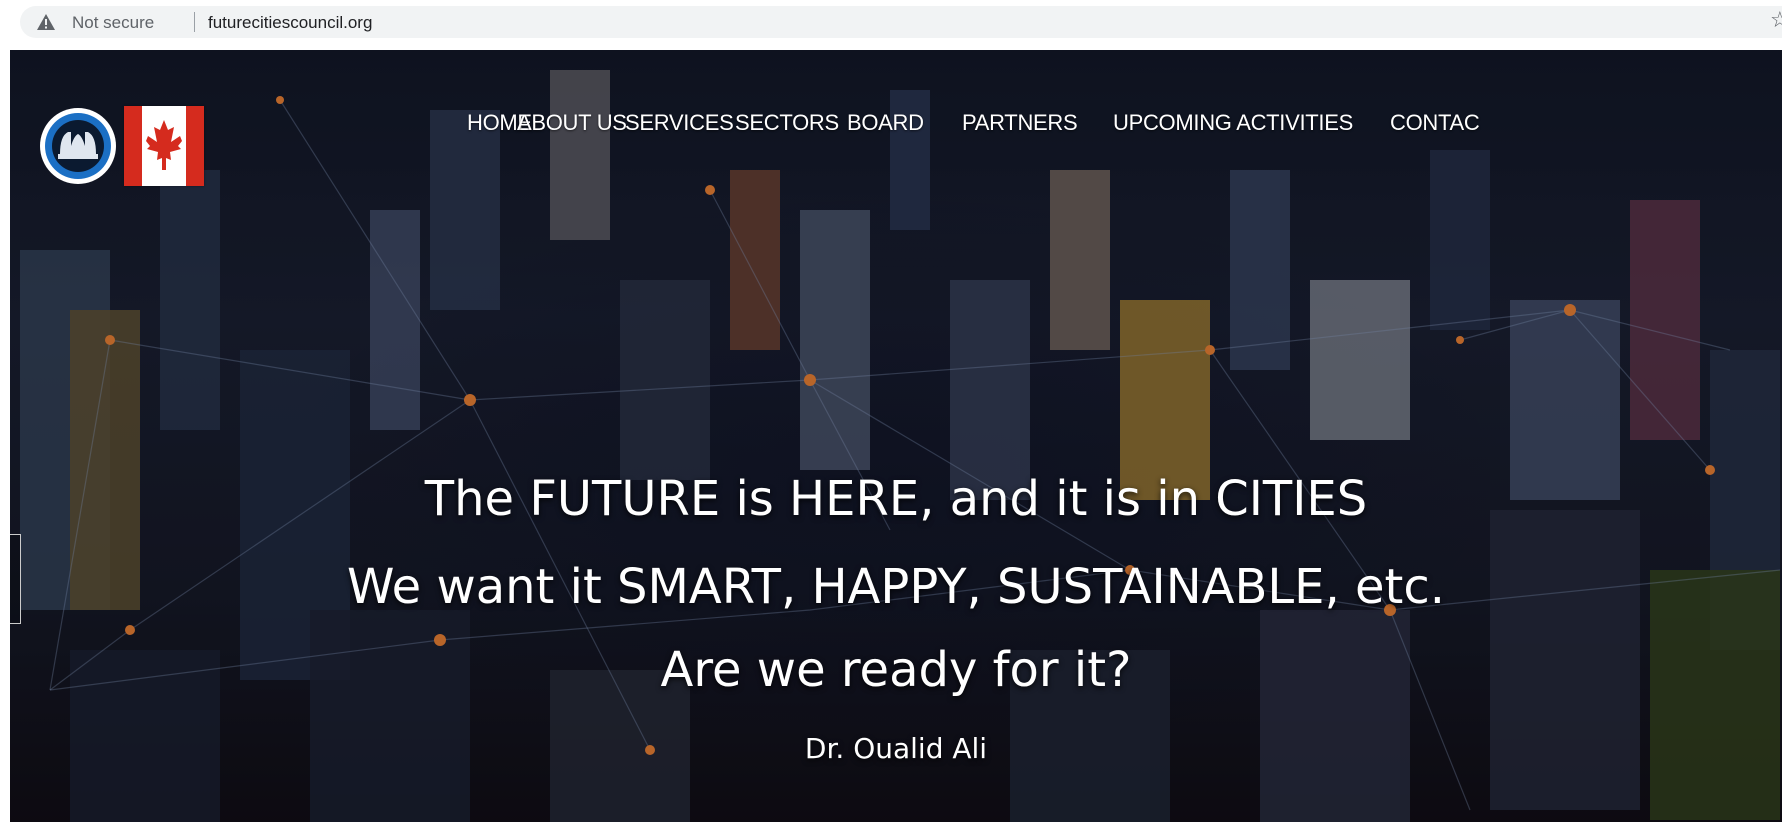 The width and height of the screenshot is (1782, 822). Describe the element at coordinates (572, 123) in the screenshot. I see `nav-about-us: ABOUT US` at that location.